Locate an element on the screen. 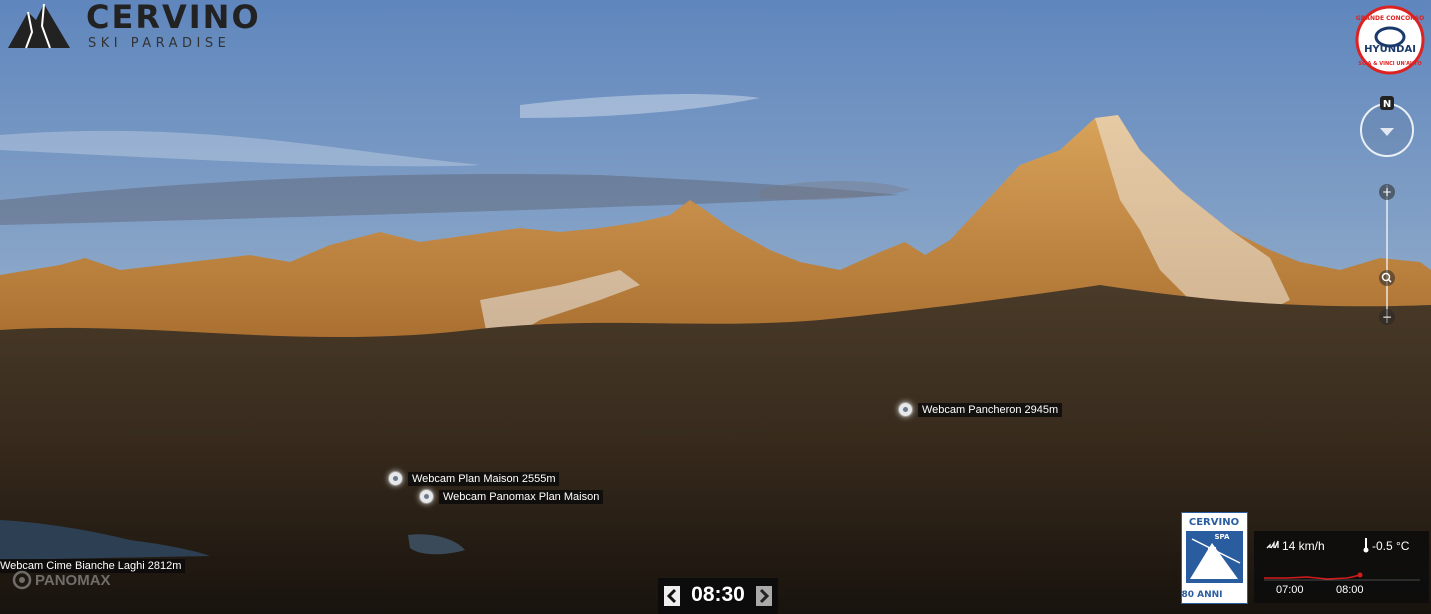 Image resolution: width=1431 pixels, height=614 pixels. zoom-handle is located at coordinates (1387, 278).